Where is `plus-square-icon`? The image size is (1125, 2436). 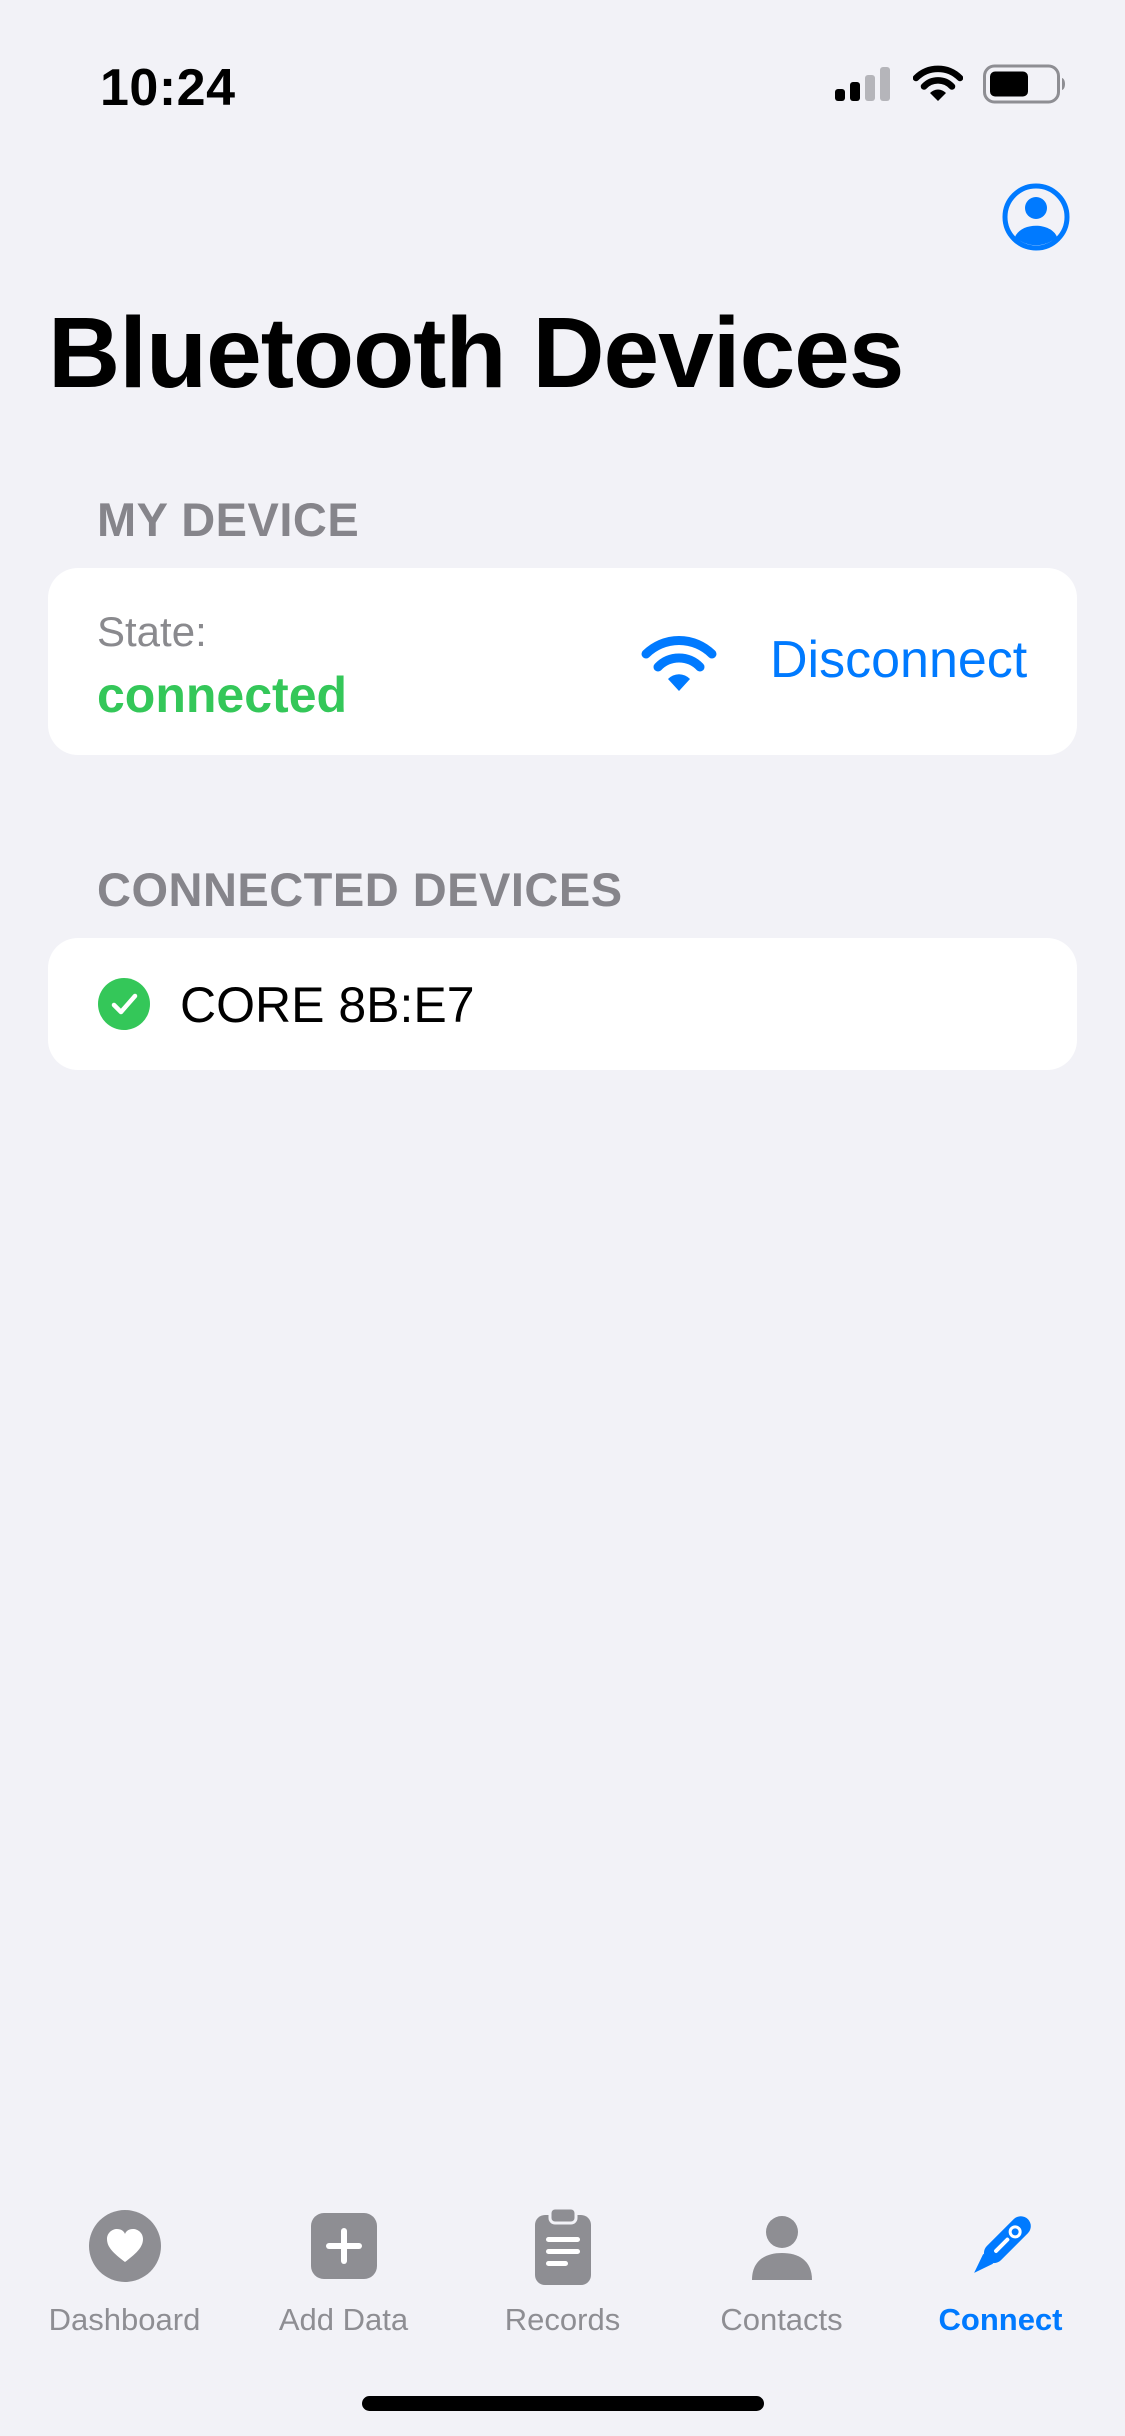 plus-square-icon is located at coordinates (343, 2246).